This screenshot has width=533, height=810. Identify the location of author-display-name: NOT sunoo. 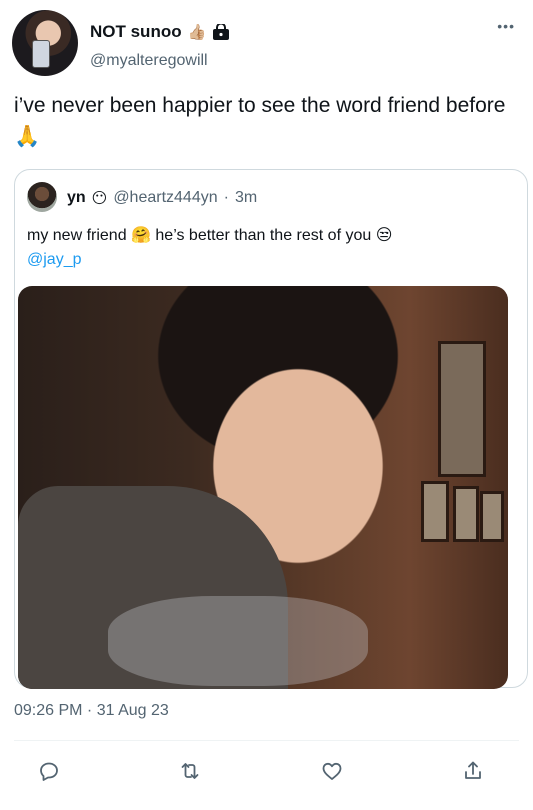
(136, 32).